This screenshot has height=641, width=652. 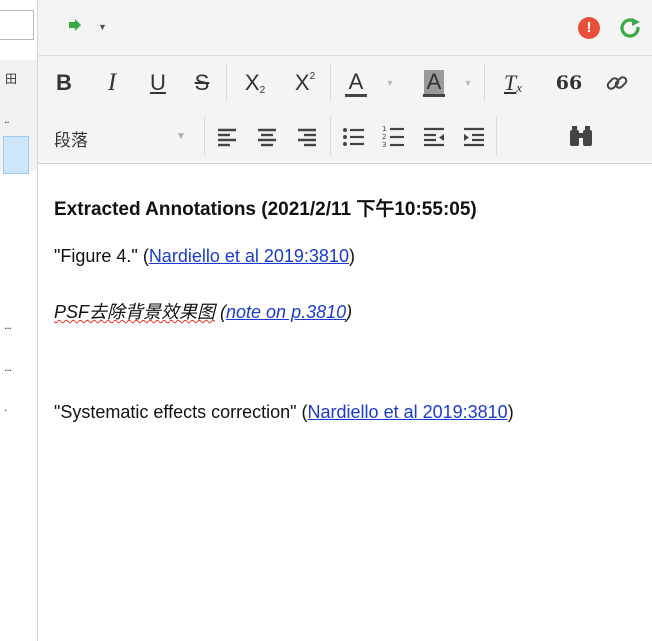 I want to click on superscript-button: X2, so click(x=305, y=83).